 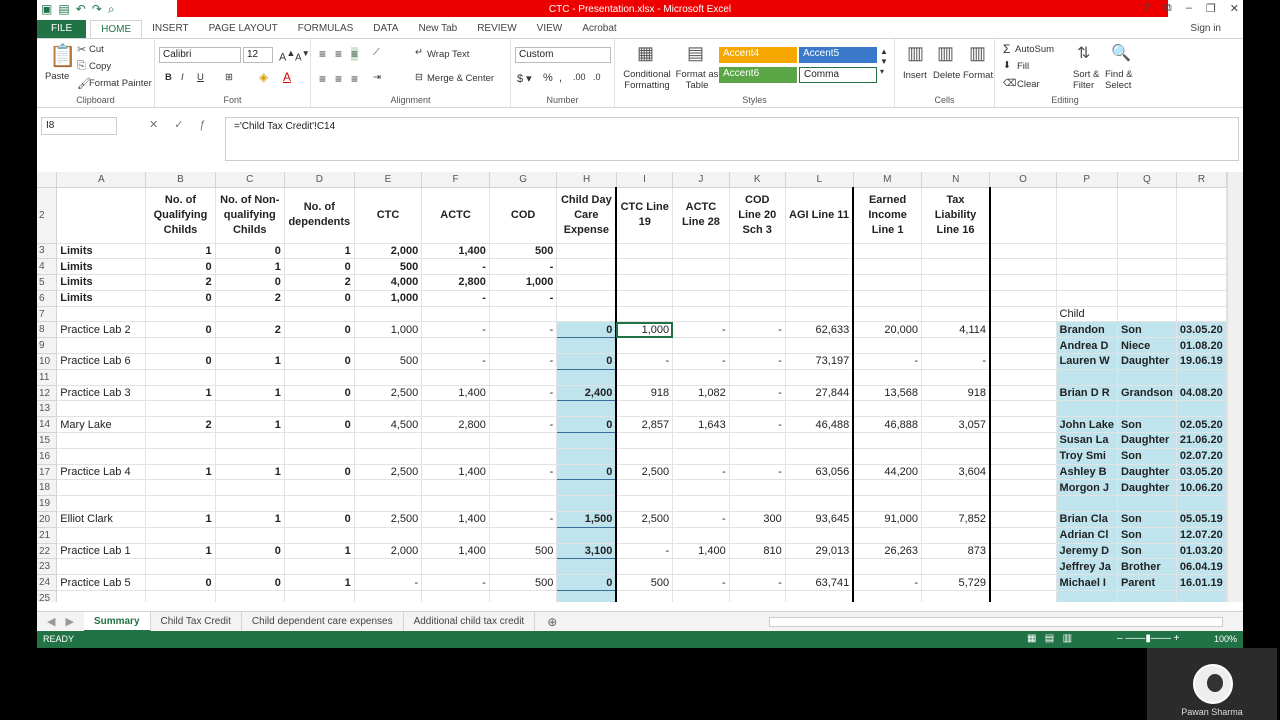 What do you see at coordinates (757, 282) in the screenshot?
I see `cell-k5` at bounding box center [757, 282].